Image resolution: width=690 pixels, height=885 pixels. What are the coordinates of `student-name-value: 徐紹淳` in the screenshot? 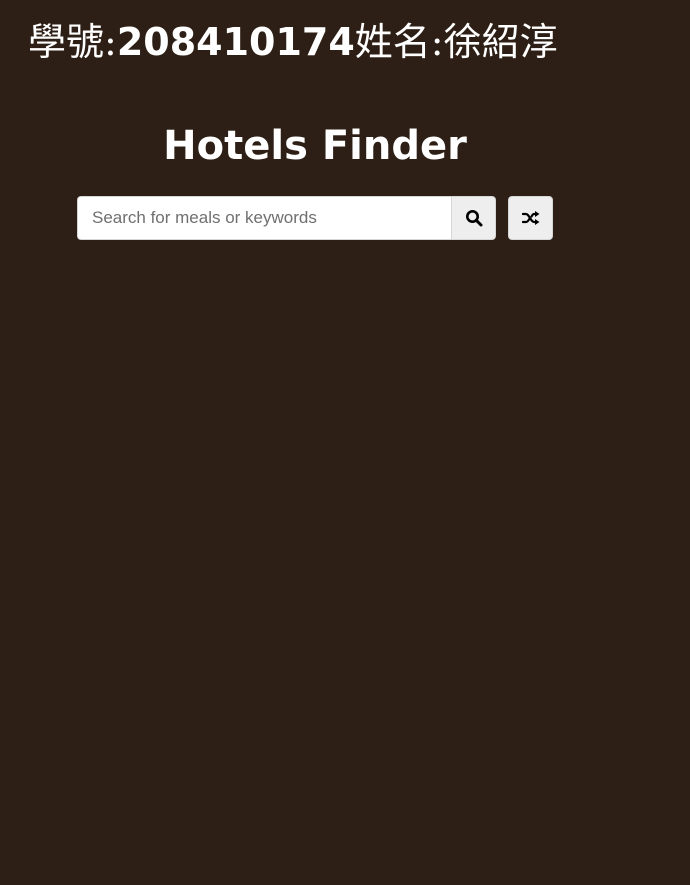 It's located at (500, 42).